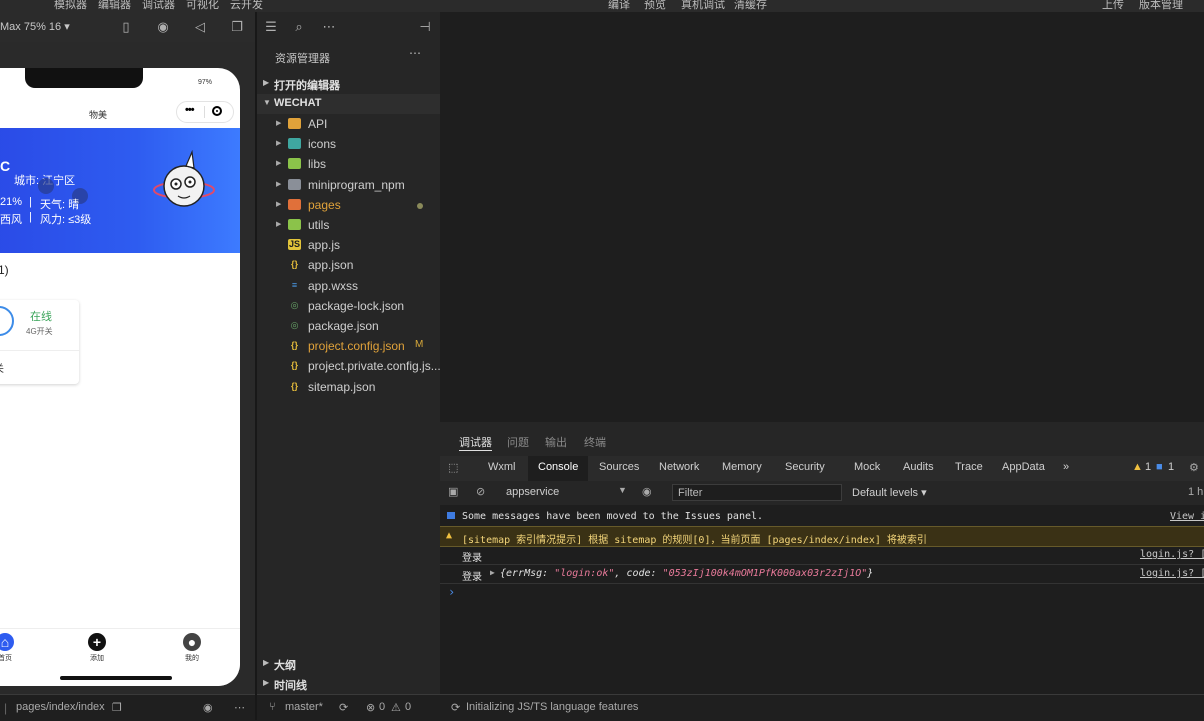 The height and width of the screenshot is (721, 1204). Describe the element at coordinates (348, 144) in the screenshot. I see `file-tree-item: ▶ icons` at that location.